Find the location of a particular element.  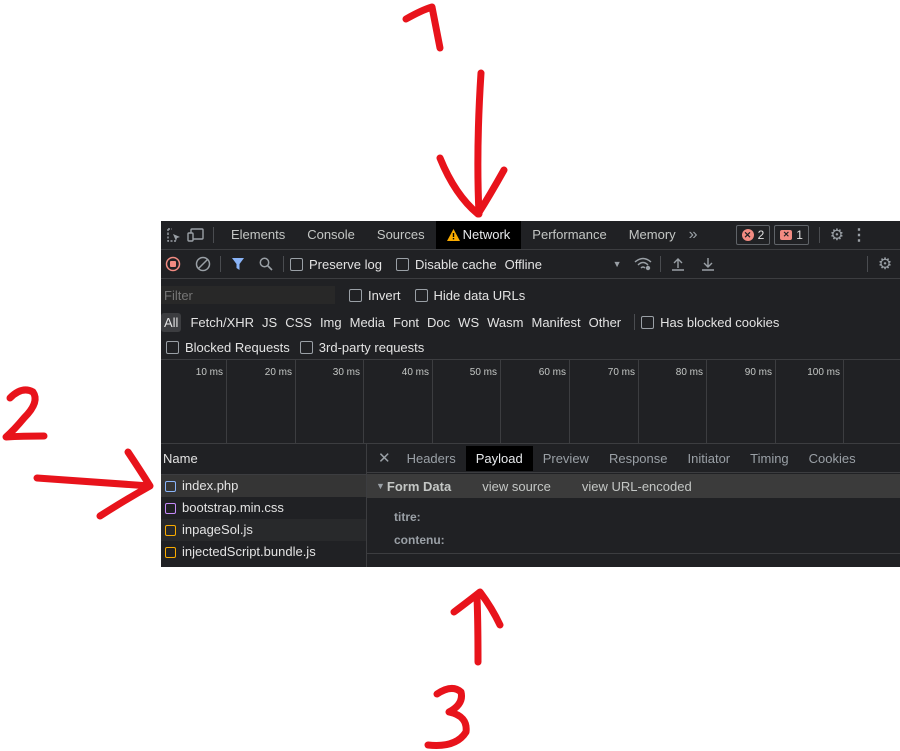

request-row: injectedScript.bundle.js is located at coordinates (263, 552).